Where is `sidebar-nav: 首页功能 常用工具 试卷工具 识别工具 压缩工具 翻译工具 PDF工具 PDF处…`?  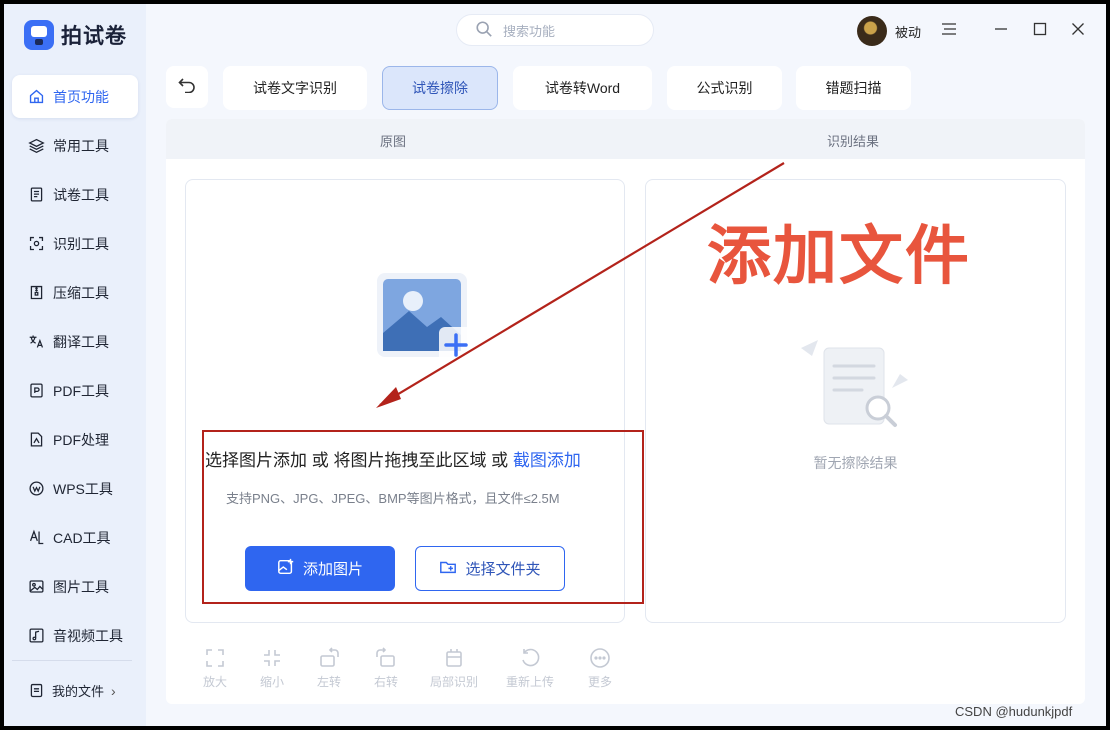
sidebar-nav: 首页功能 常用工具 试卷工具 识别工具 压缩工具 翻译工具 PDF工具 PDF处… is located at coordinates (75, 369).